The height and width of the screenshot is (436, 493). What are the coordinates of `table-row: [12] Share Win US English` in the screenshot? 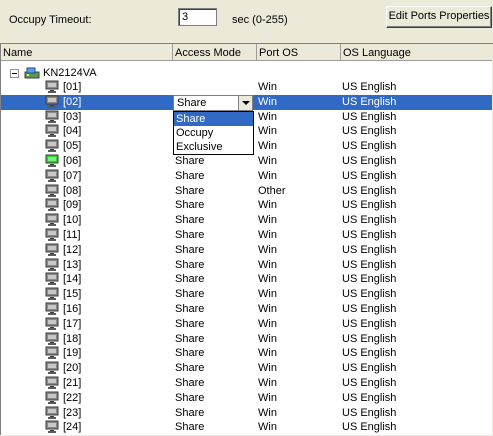 It's located at (247, 250).